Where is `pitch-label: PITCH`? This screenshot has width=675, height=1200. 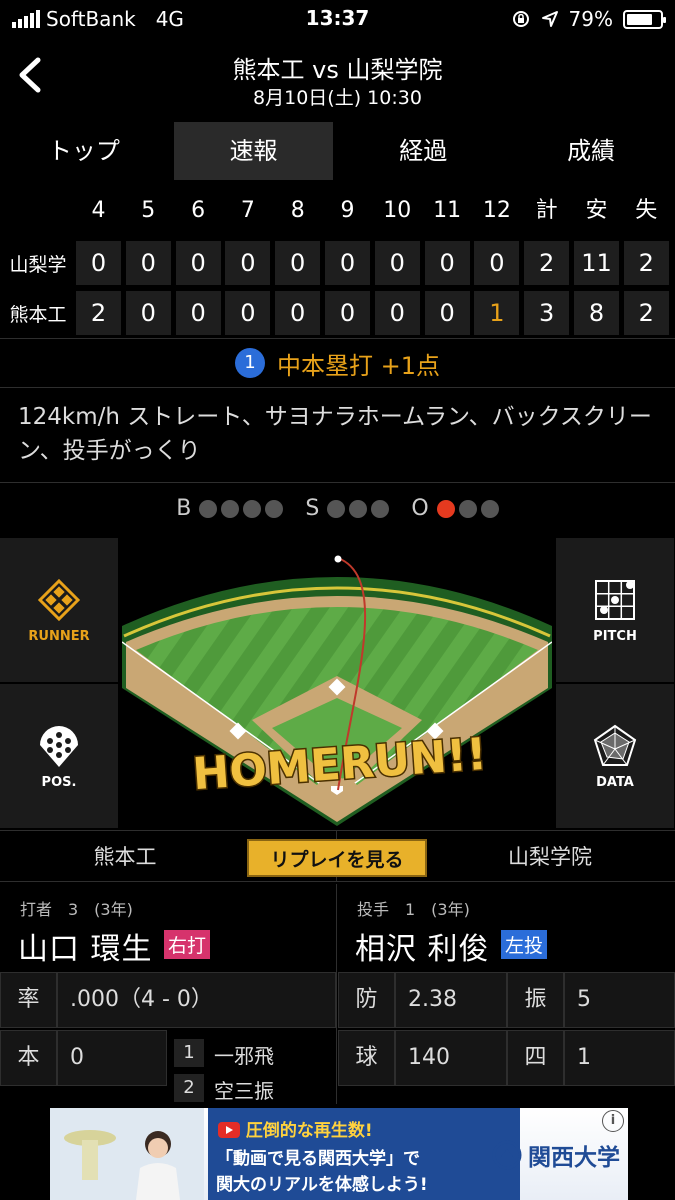
pitch-label: PITCH is located at coordinates (615, 636).